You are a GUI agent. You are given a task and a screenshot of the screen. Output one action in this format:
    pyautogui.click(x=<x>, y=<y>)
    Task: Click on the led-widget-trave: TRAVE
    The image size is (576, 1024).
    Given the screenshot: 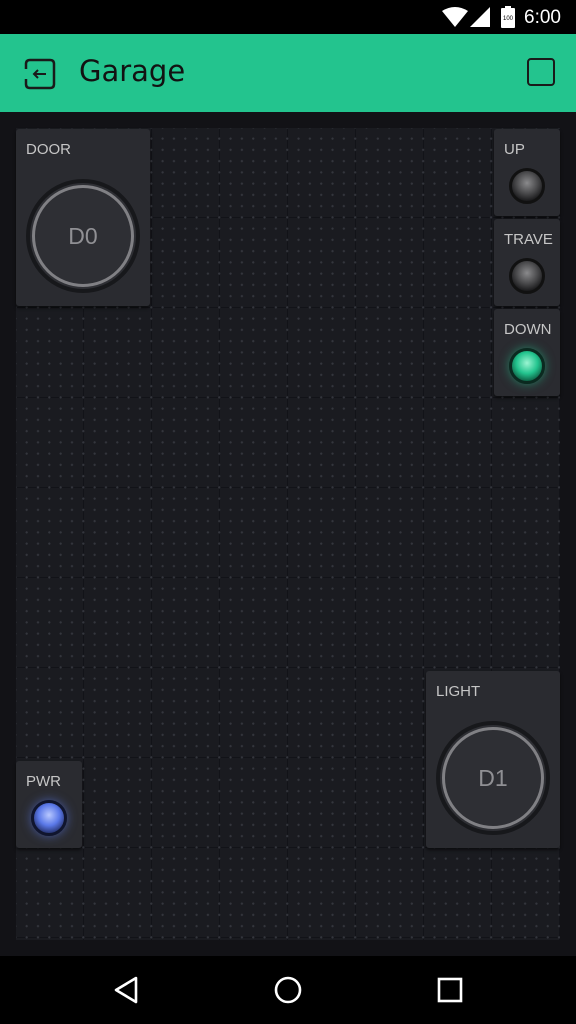 What is the action you would take?
    pyautogui.click(x=527, y=262)
    